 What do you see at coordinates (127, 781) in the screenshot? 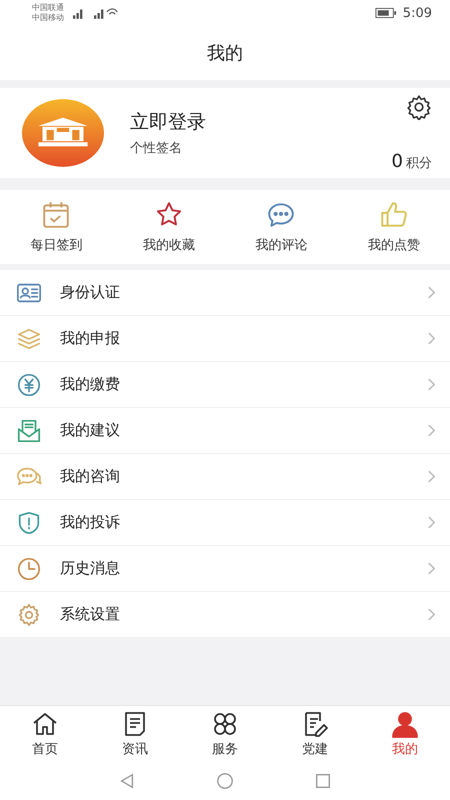
I see `back-icon` at bounding box center [127, 781].